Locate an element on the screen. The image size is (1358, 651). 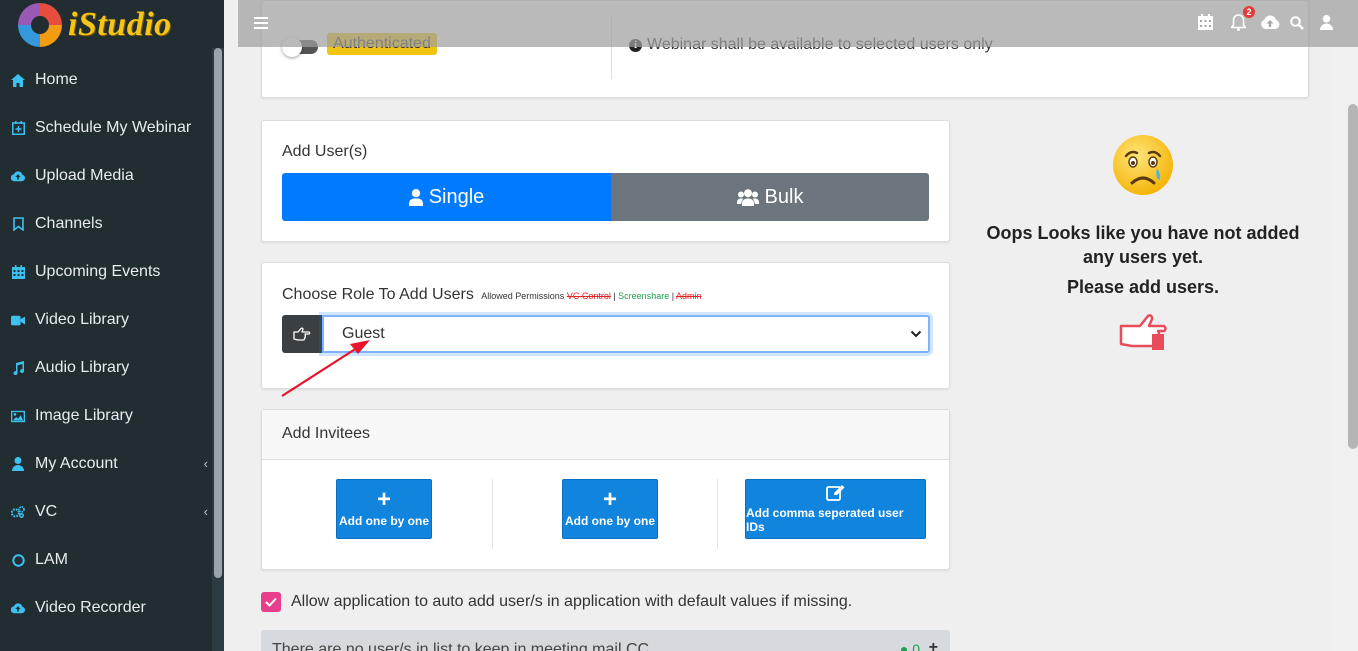
sidebar-item-label: Channels is located at coordinates (69, 223).